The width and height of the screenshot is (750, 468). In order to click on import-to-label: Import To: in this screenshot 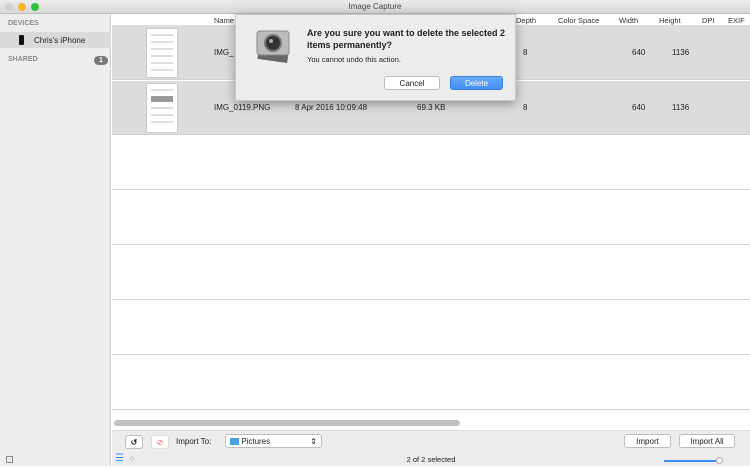, I will do `click(194, 441)`.